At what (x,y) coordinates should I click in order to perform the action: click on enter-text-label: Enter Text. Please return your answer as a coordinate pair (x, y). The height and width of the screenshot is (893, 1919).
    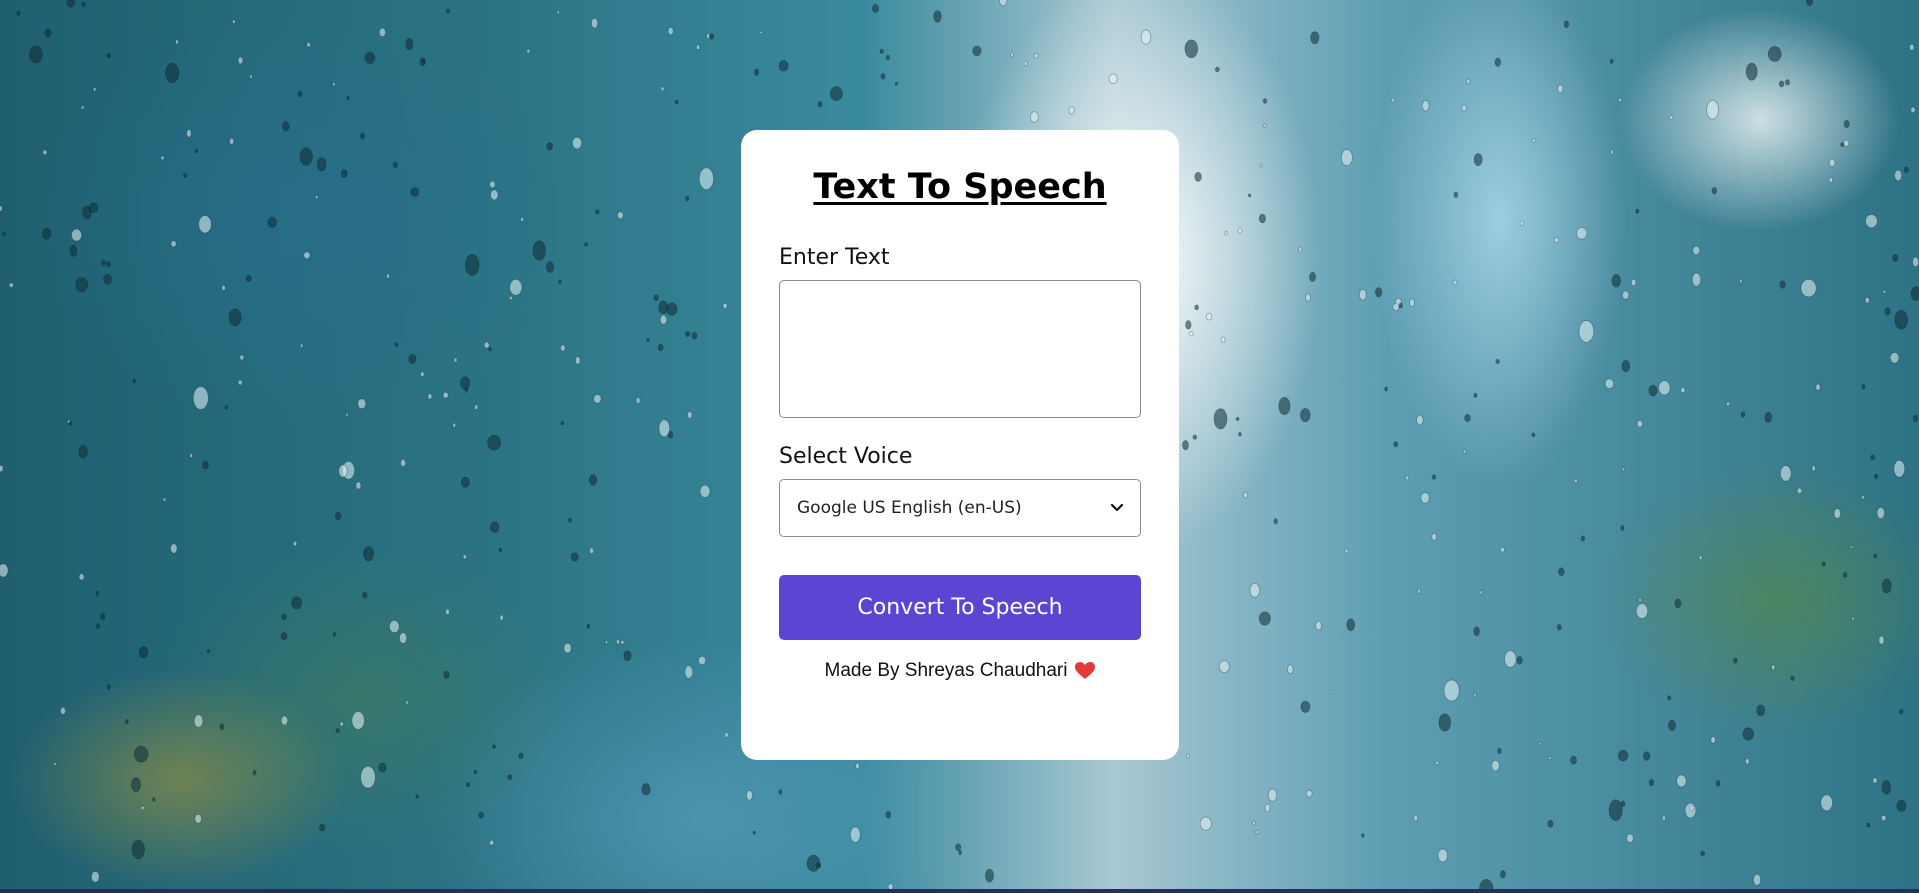
    Looking at the image, I should click on (834, 257).